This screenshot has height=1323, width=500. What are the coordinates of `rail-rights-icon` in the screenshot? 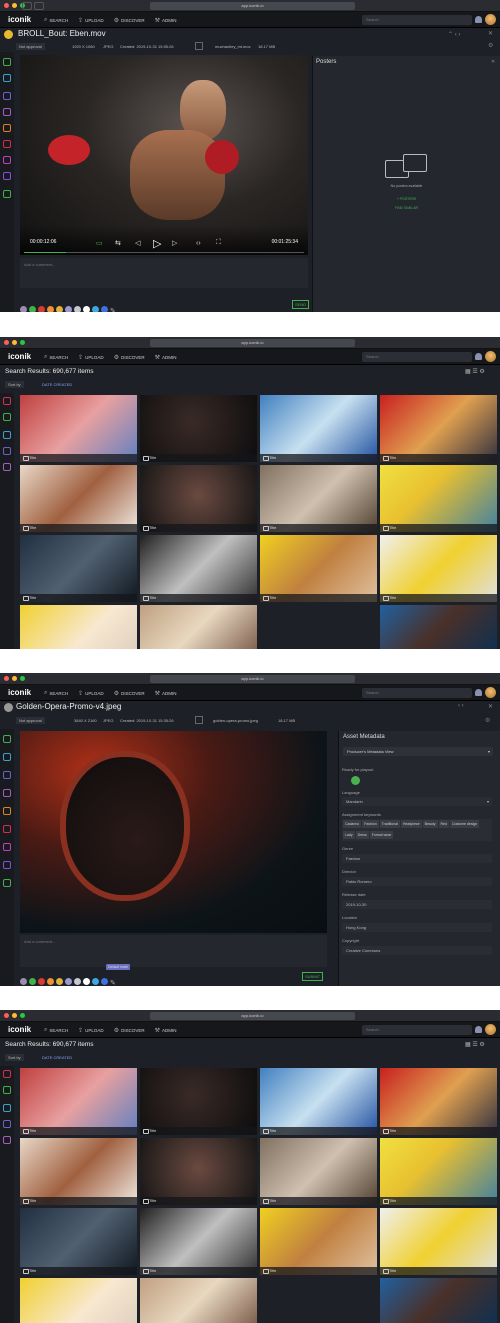 It's located at (7, 829).